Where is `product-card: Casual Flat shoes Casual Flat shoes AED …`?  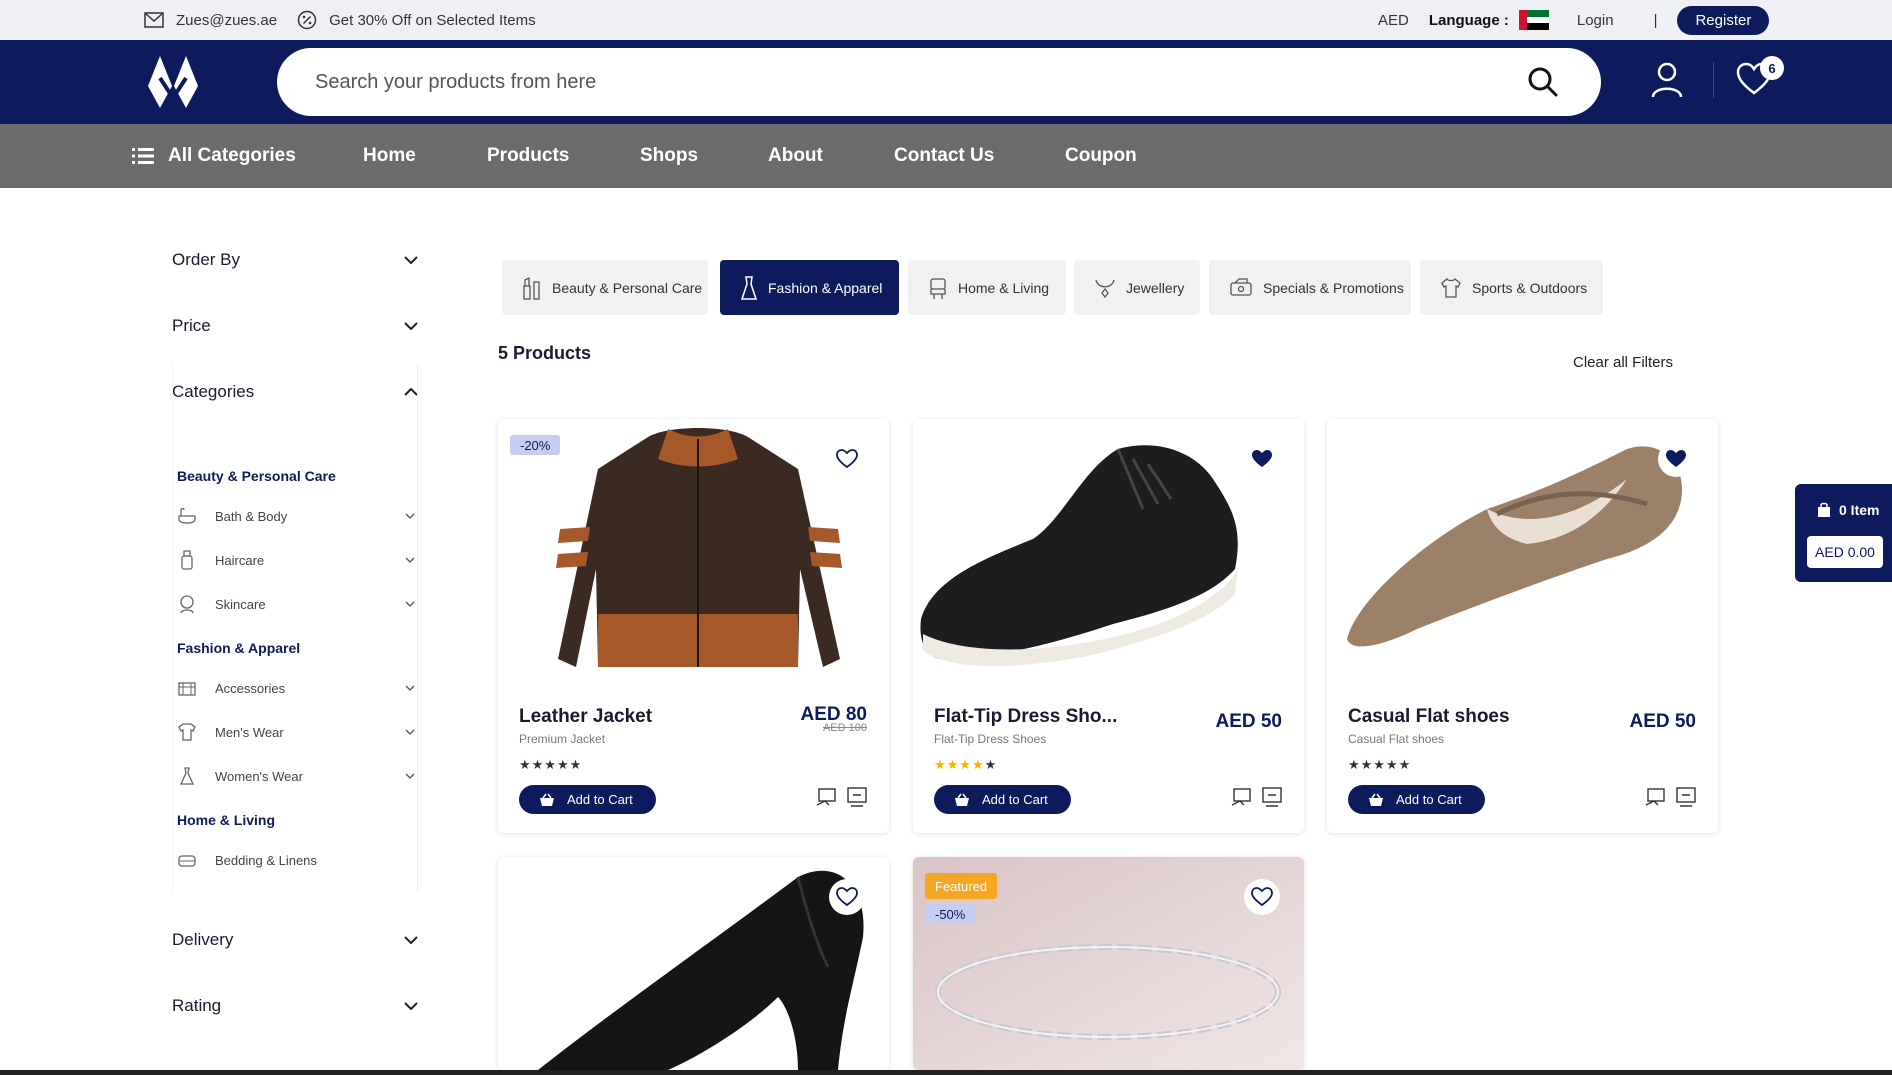
product-card: Casual Flat shoes Casual Flat shoes AED … is located at coordinates (1522, 626).